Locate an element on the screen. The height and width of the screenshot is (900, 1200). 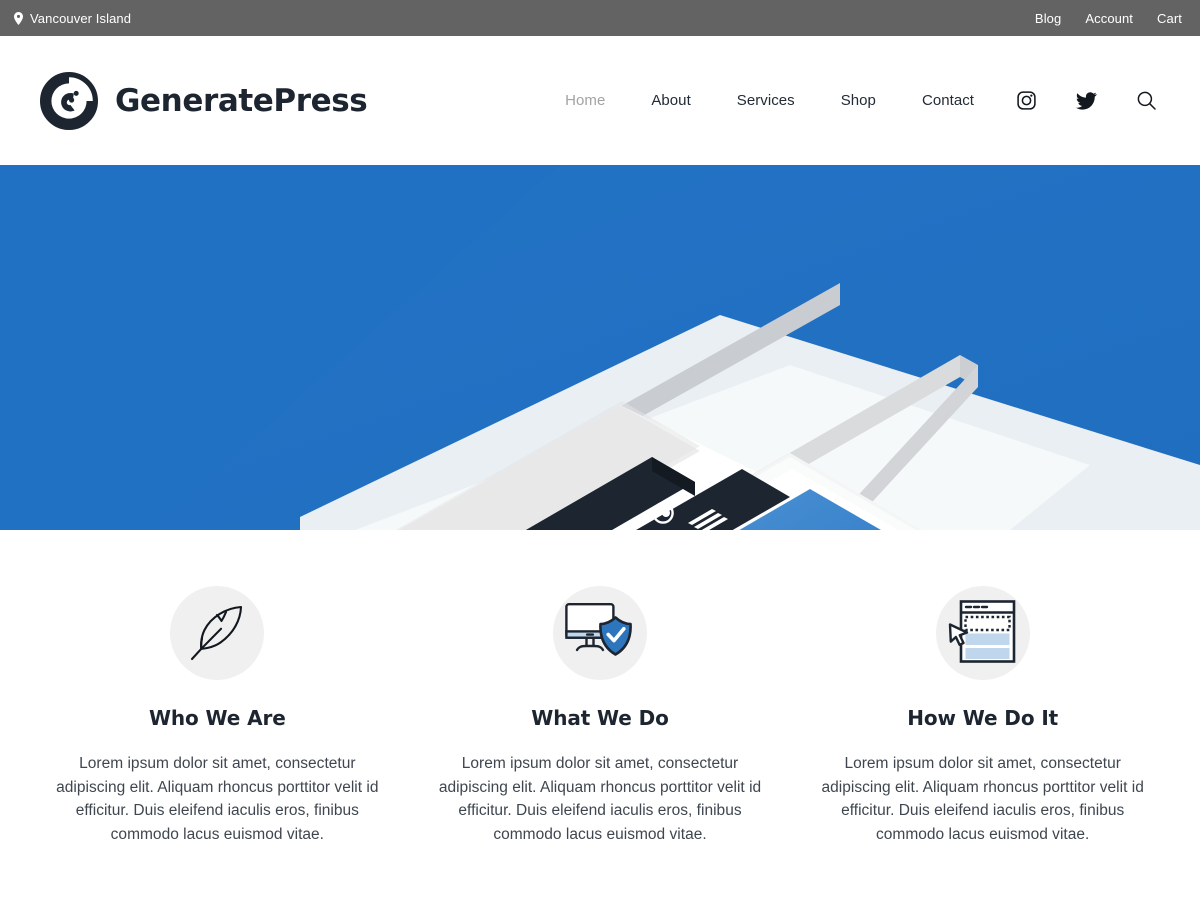
feature-title: Who We Are is located at coordinates (217, 718).